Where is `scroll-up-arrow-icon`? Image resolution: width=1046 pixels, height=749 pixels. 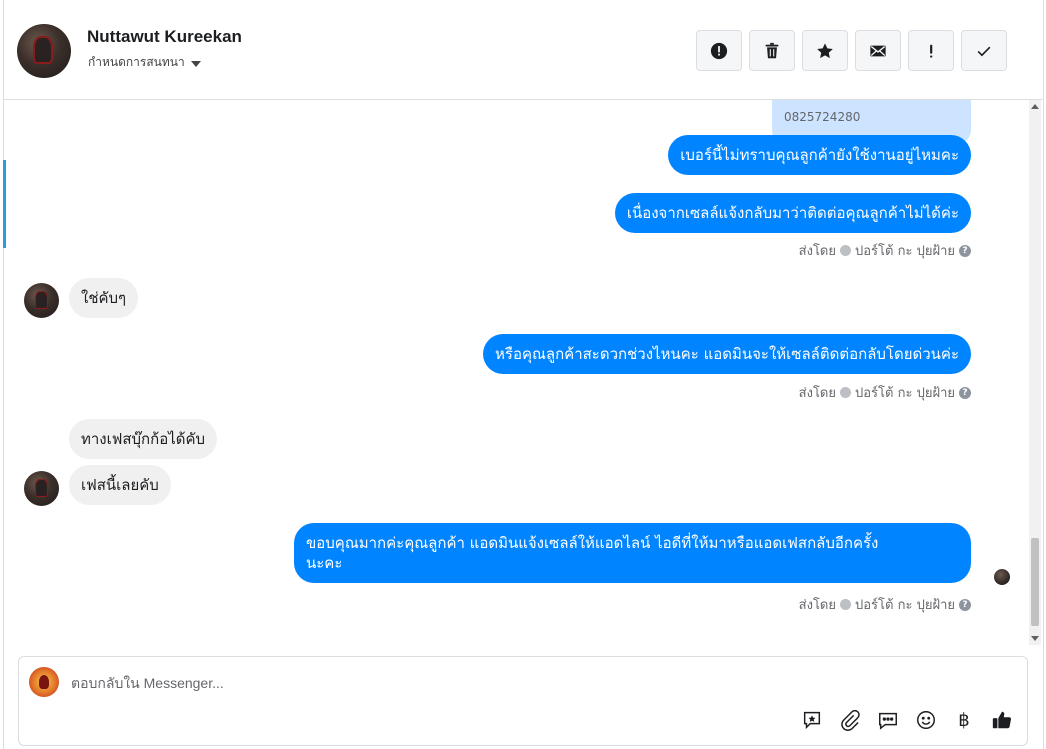 scroll-up-arrow-icon is located at coordinates (1035, 106).